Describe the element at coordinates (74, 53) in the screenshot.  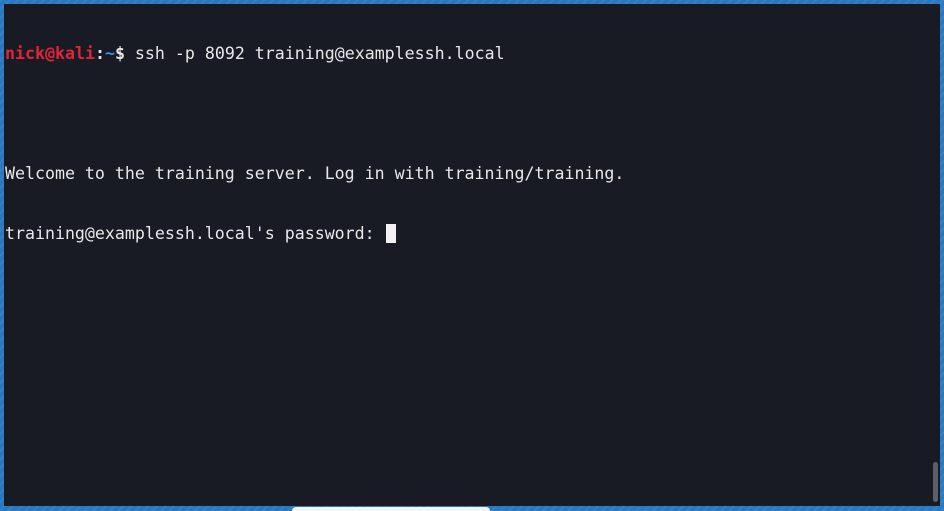
I see `prompt-host: kali` at that location.